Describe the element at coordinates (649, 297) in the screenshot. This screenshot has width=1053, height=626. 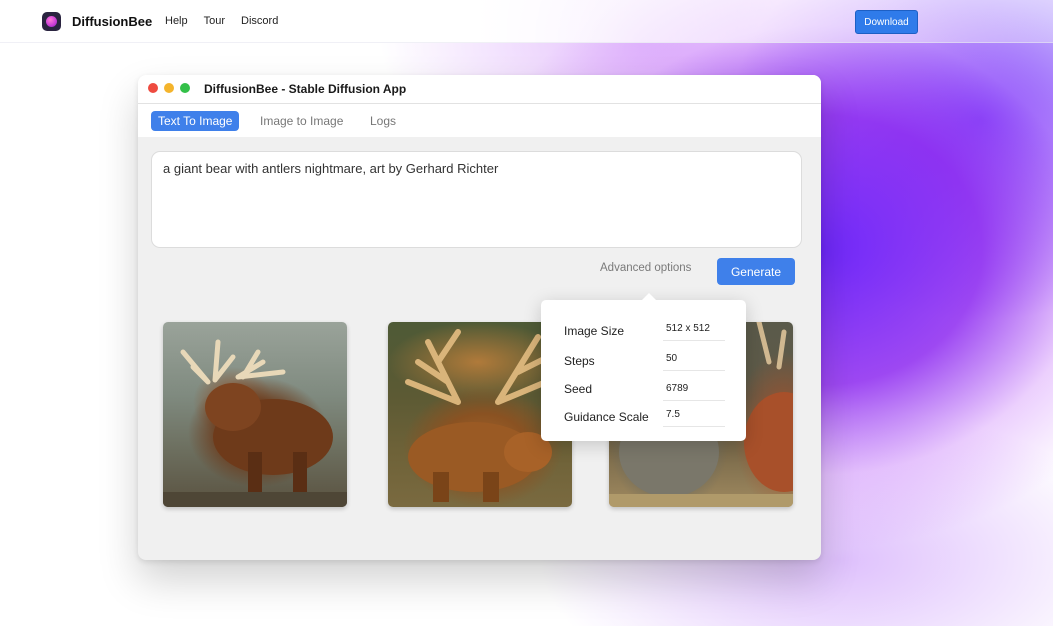
I see `popover-arrow` at that location.